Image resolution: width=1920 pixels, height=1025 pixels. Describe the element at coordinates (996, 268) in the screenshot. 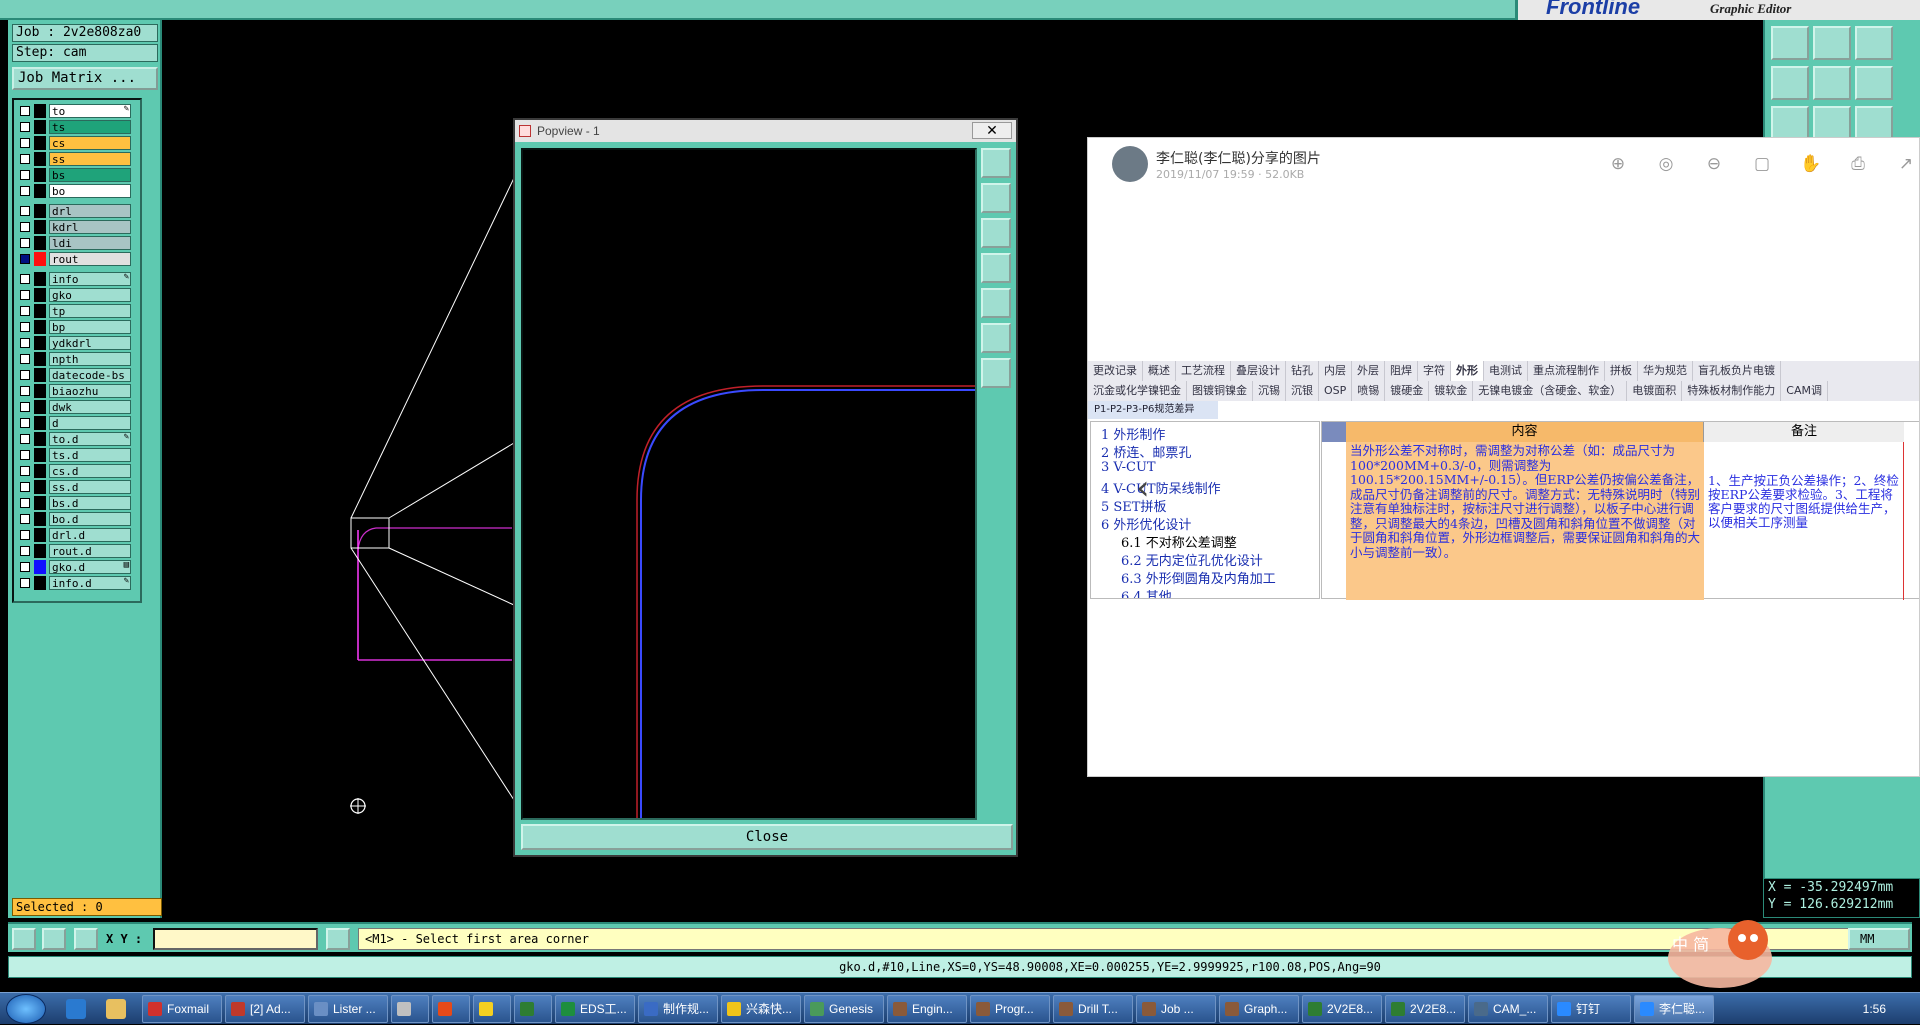

I see `popview-pan-left-icon` at that location.